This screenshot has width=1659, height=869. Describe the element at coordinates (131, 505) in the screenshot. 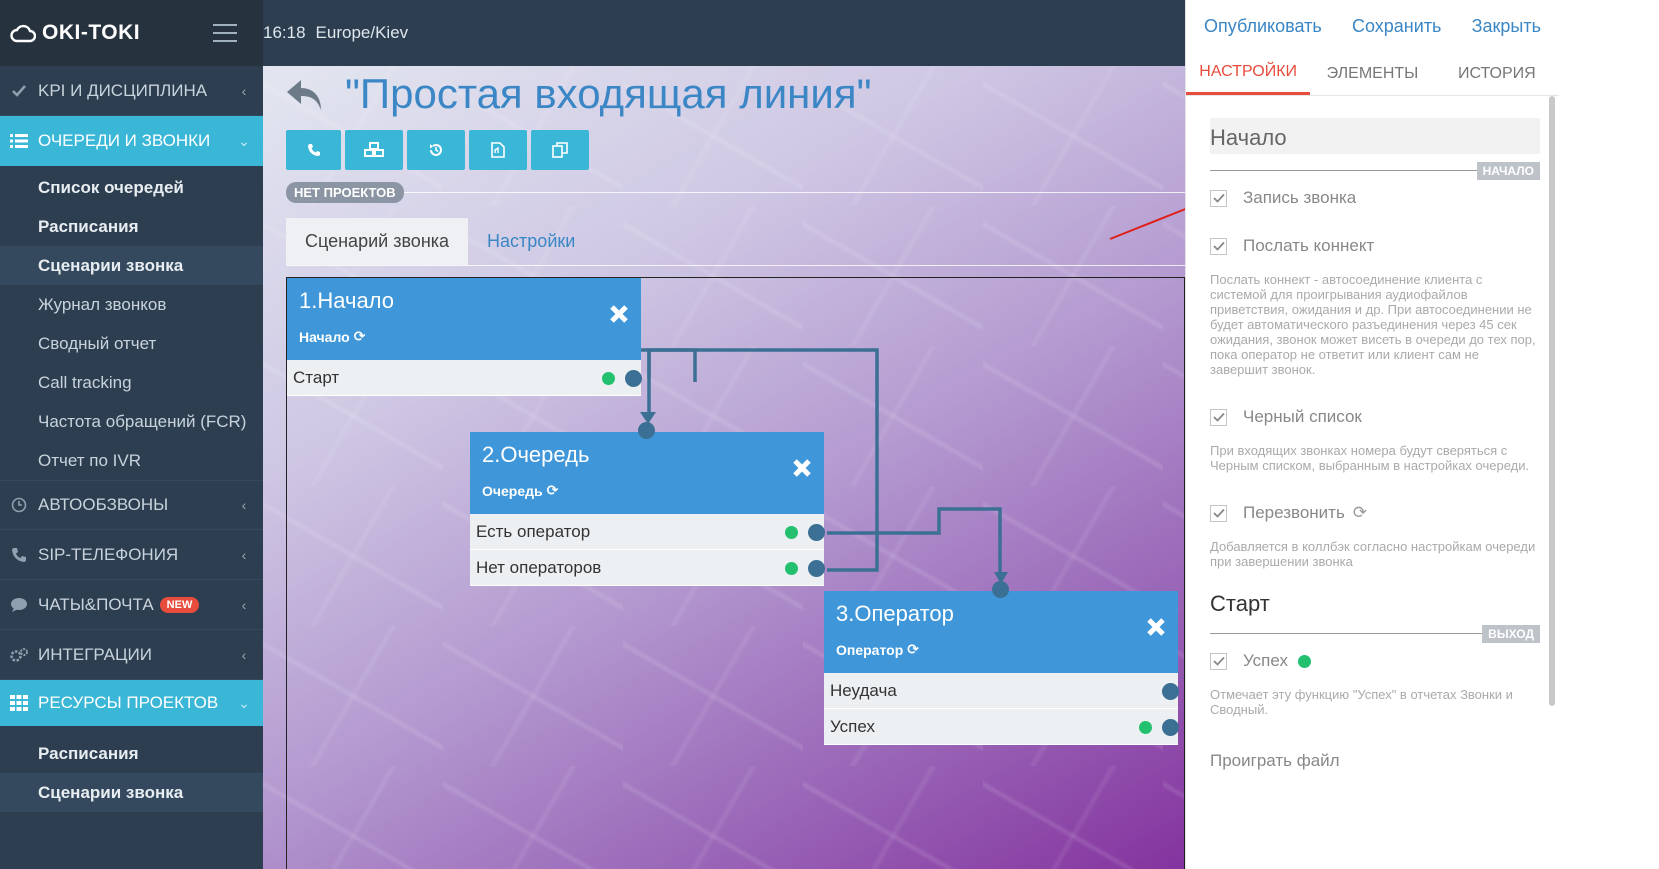

I see `nav-autodial: АВТООБЗВОНЫ ‹` at that location.